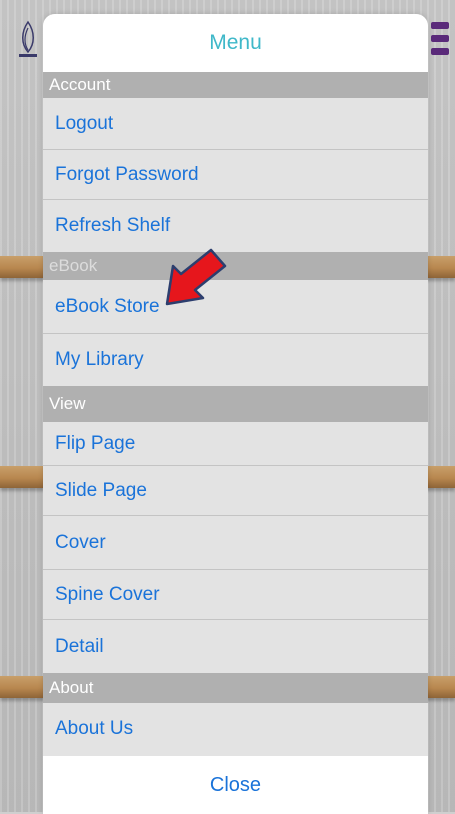 Image resolution: width=455 pixels, height=814 pixels. Describe the element at coordinates (28, 40) in the screenshot. I see `app-logo-icon` at that location.